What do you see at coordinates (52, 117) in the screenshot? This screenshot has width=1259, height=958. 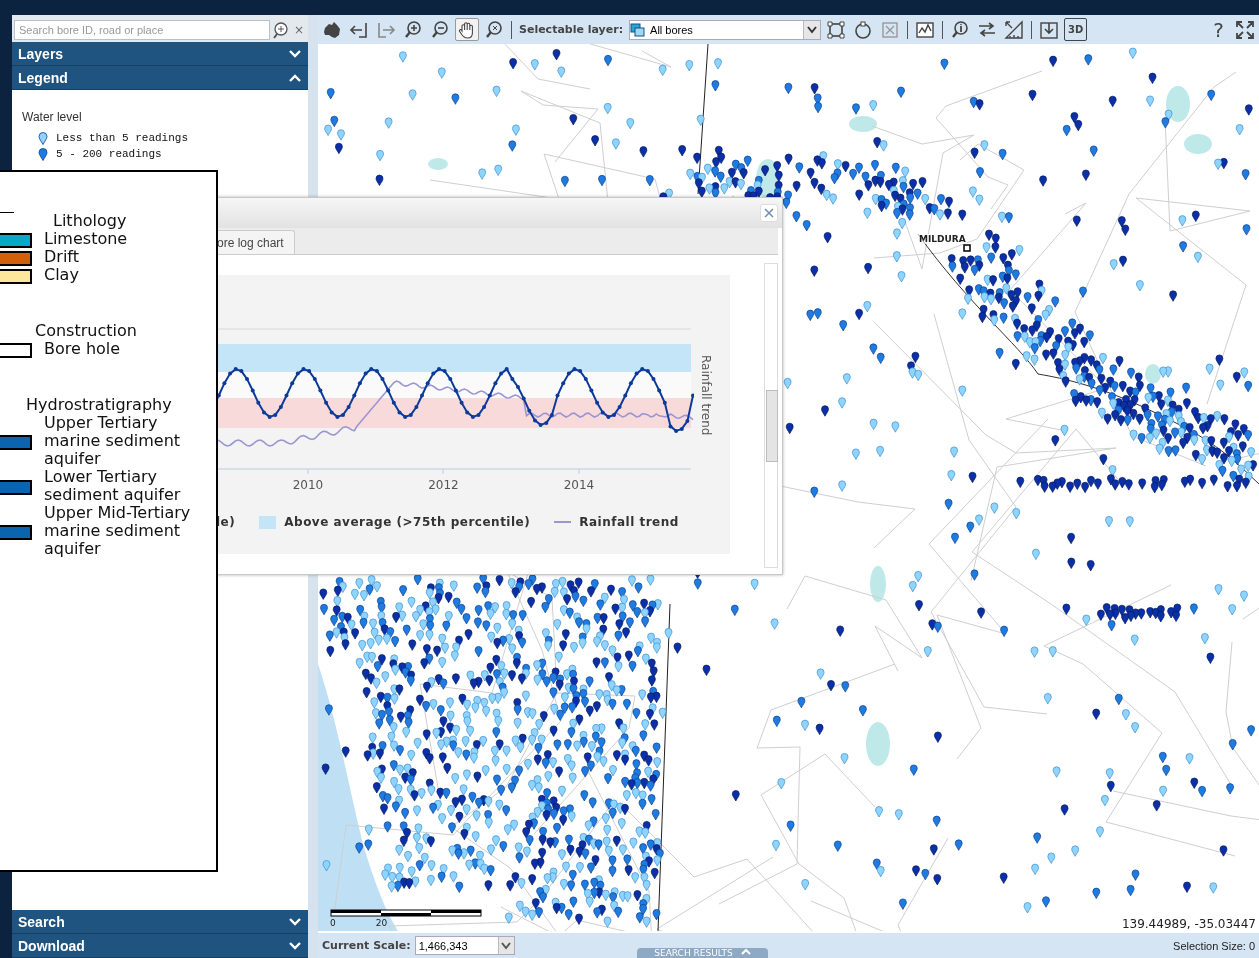 I see `legend-heading: Water level` at bounding box center [52, 117].